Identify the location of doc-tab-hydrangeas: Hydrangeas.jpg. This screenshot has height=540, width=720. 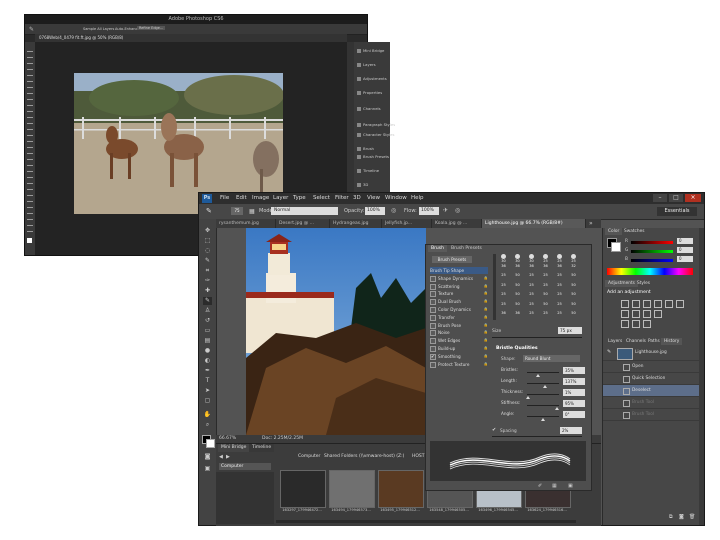
(356, 223).